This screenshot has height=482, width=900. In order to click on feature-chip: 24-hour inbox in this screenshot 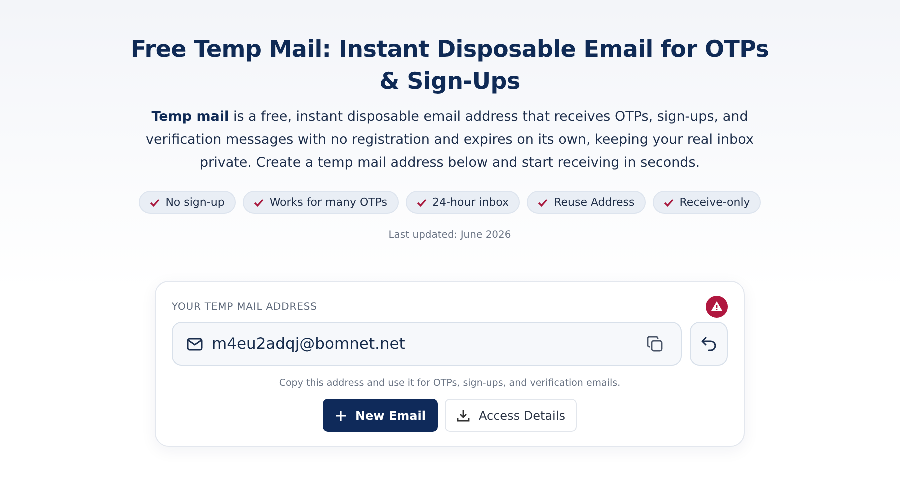, I will do `click(463, 202)`.